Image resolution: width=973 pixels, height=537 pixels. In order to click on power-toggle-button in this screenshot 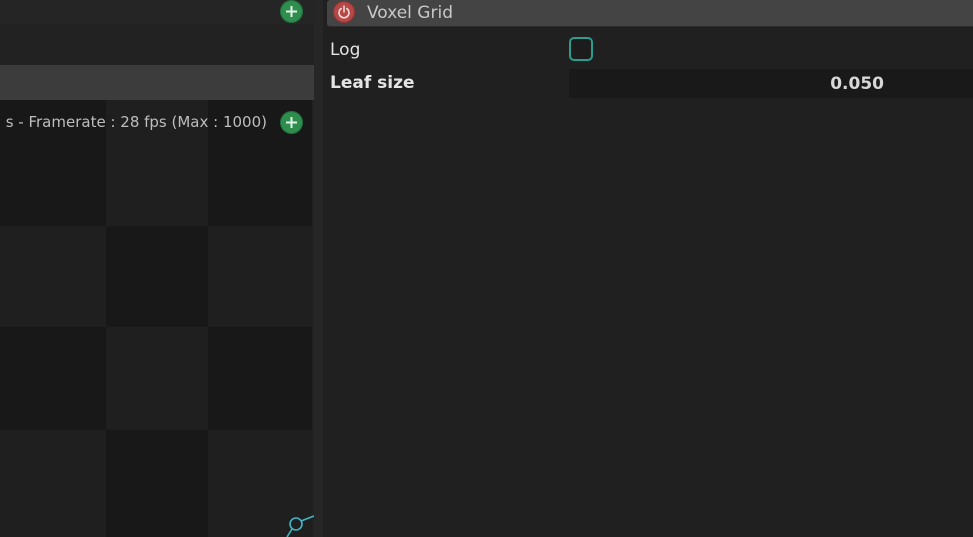, I will do `click(344, 12)`.